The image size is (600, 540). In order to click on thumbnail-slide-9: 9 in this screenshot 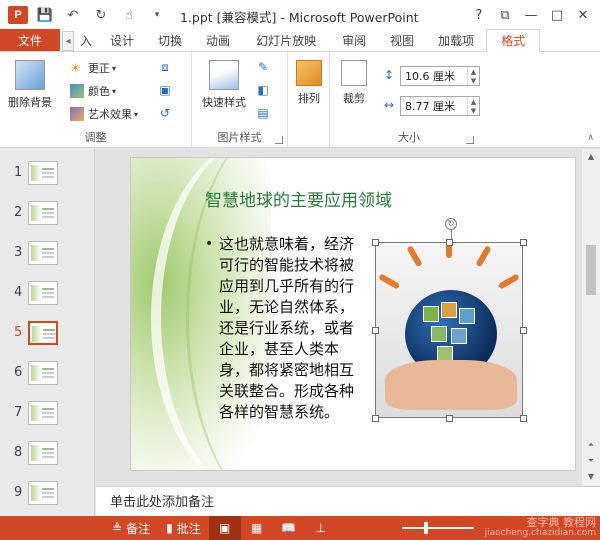, I will do `click(47, 494)`.